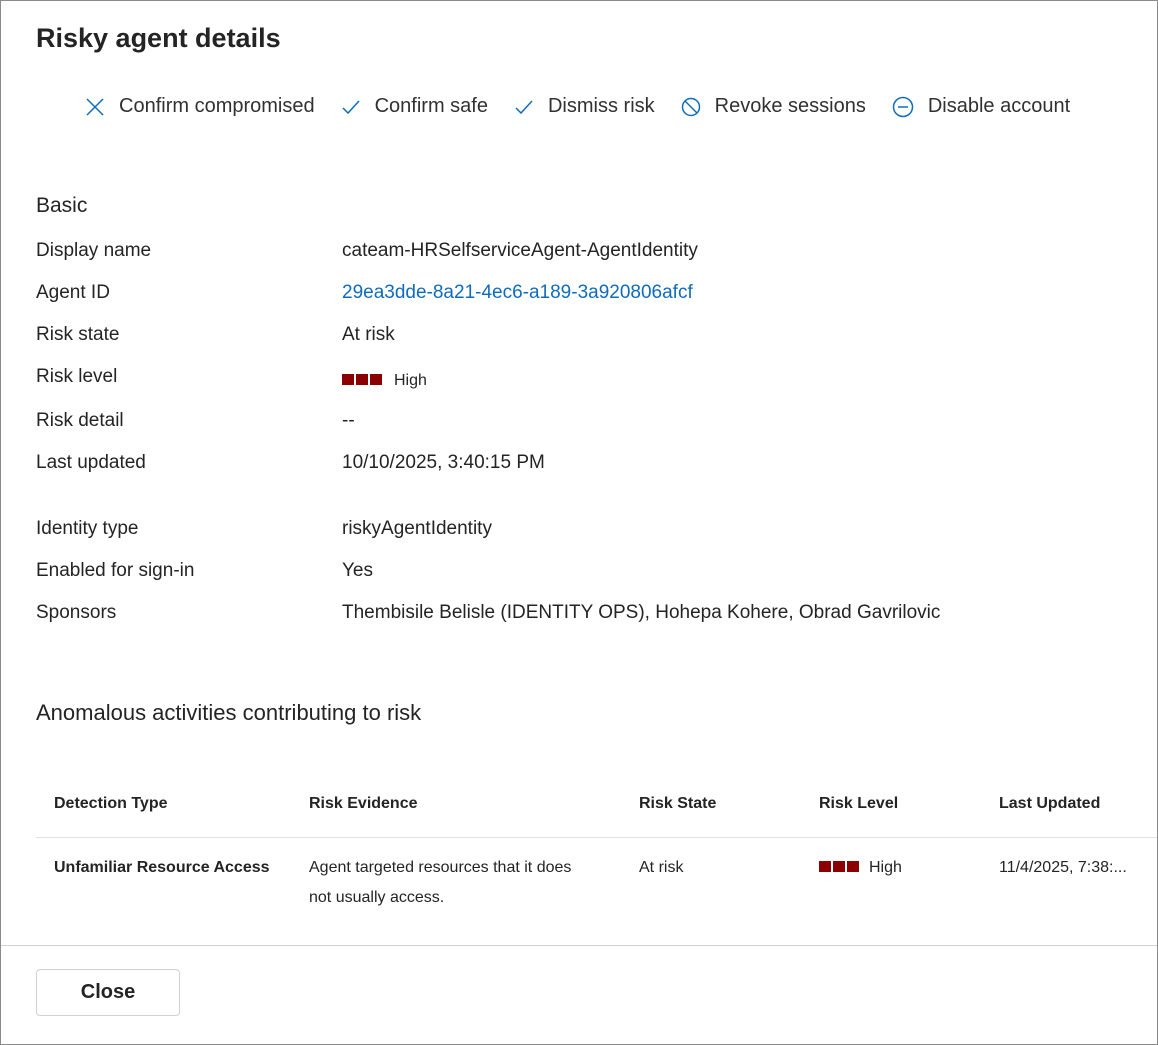  I want to click on detection-type: Unfamiliar Resource Access, so click(162, 867).